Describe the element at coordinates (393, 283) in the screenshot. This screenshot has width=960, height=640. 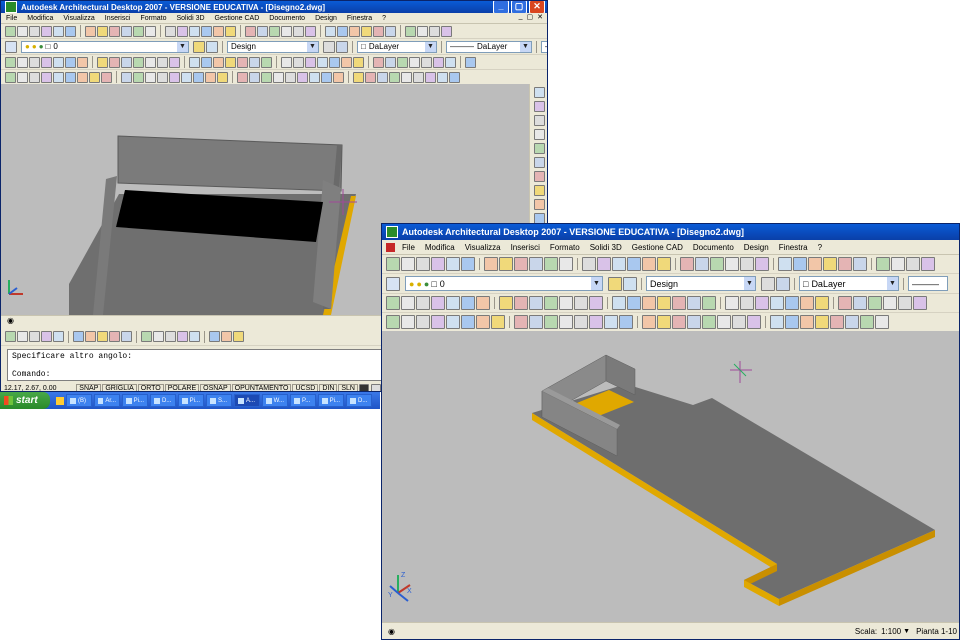
I see `layer-manager-icon` at that location.